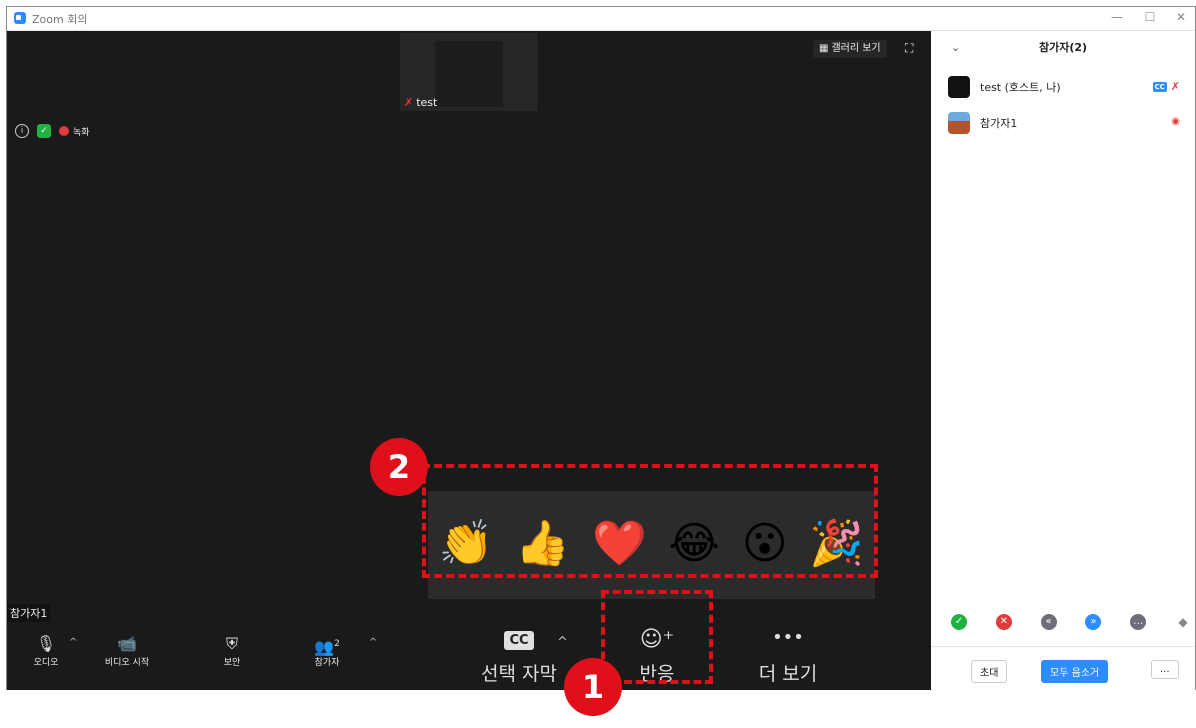 The height and width of the screenshot is (728, 1196). Describe the element at coordinates (1068, 87) in the screenshot. I see `participant-row: test (호스트, 나) CC ✗` at that location.